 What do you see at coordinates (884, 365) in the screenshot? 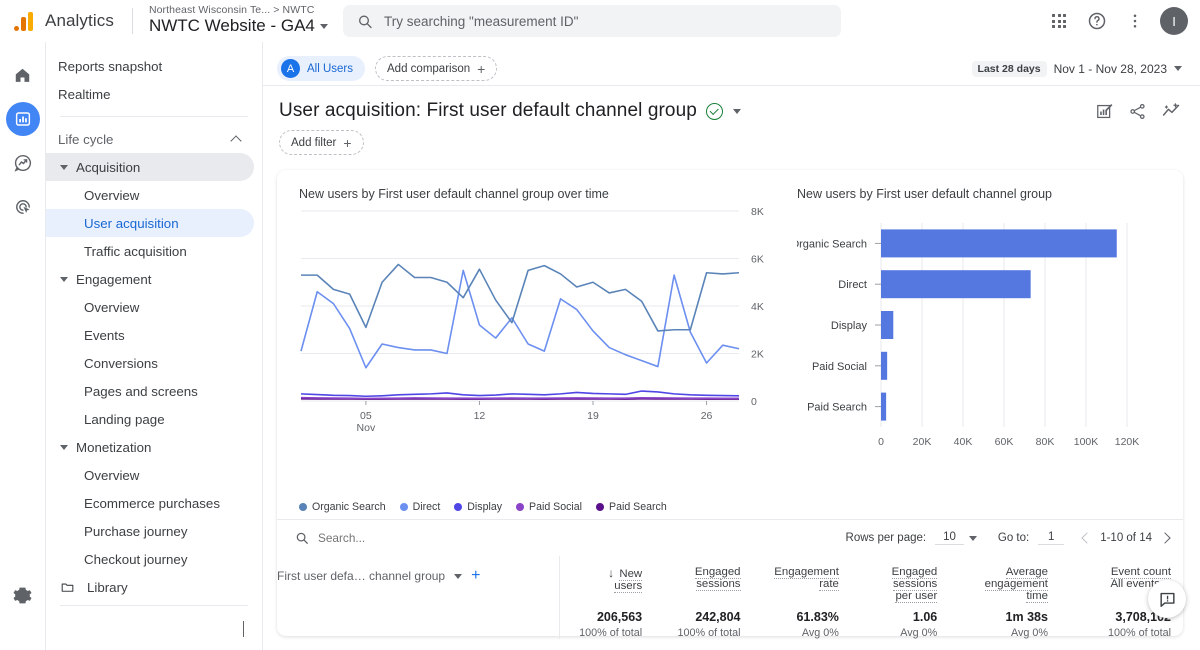
I see `bar-paid-social` at bounding box center [884, 365].